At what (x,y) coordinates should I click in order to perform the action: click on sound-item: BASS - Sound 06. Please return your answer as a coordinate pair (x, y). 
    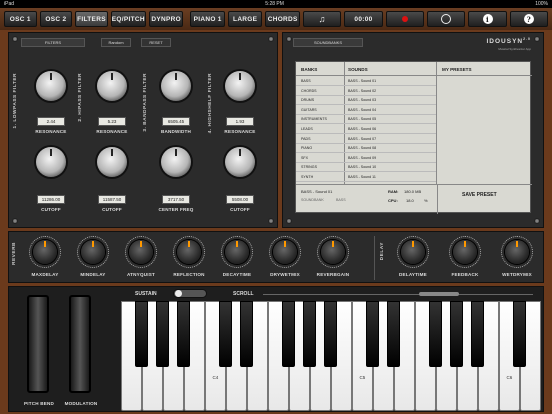
    Looking at the image, I should click on (362, 129).